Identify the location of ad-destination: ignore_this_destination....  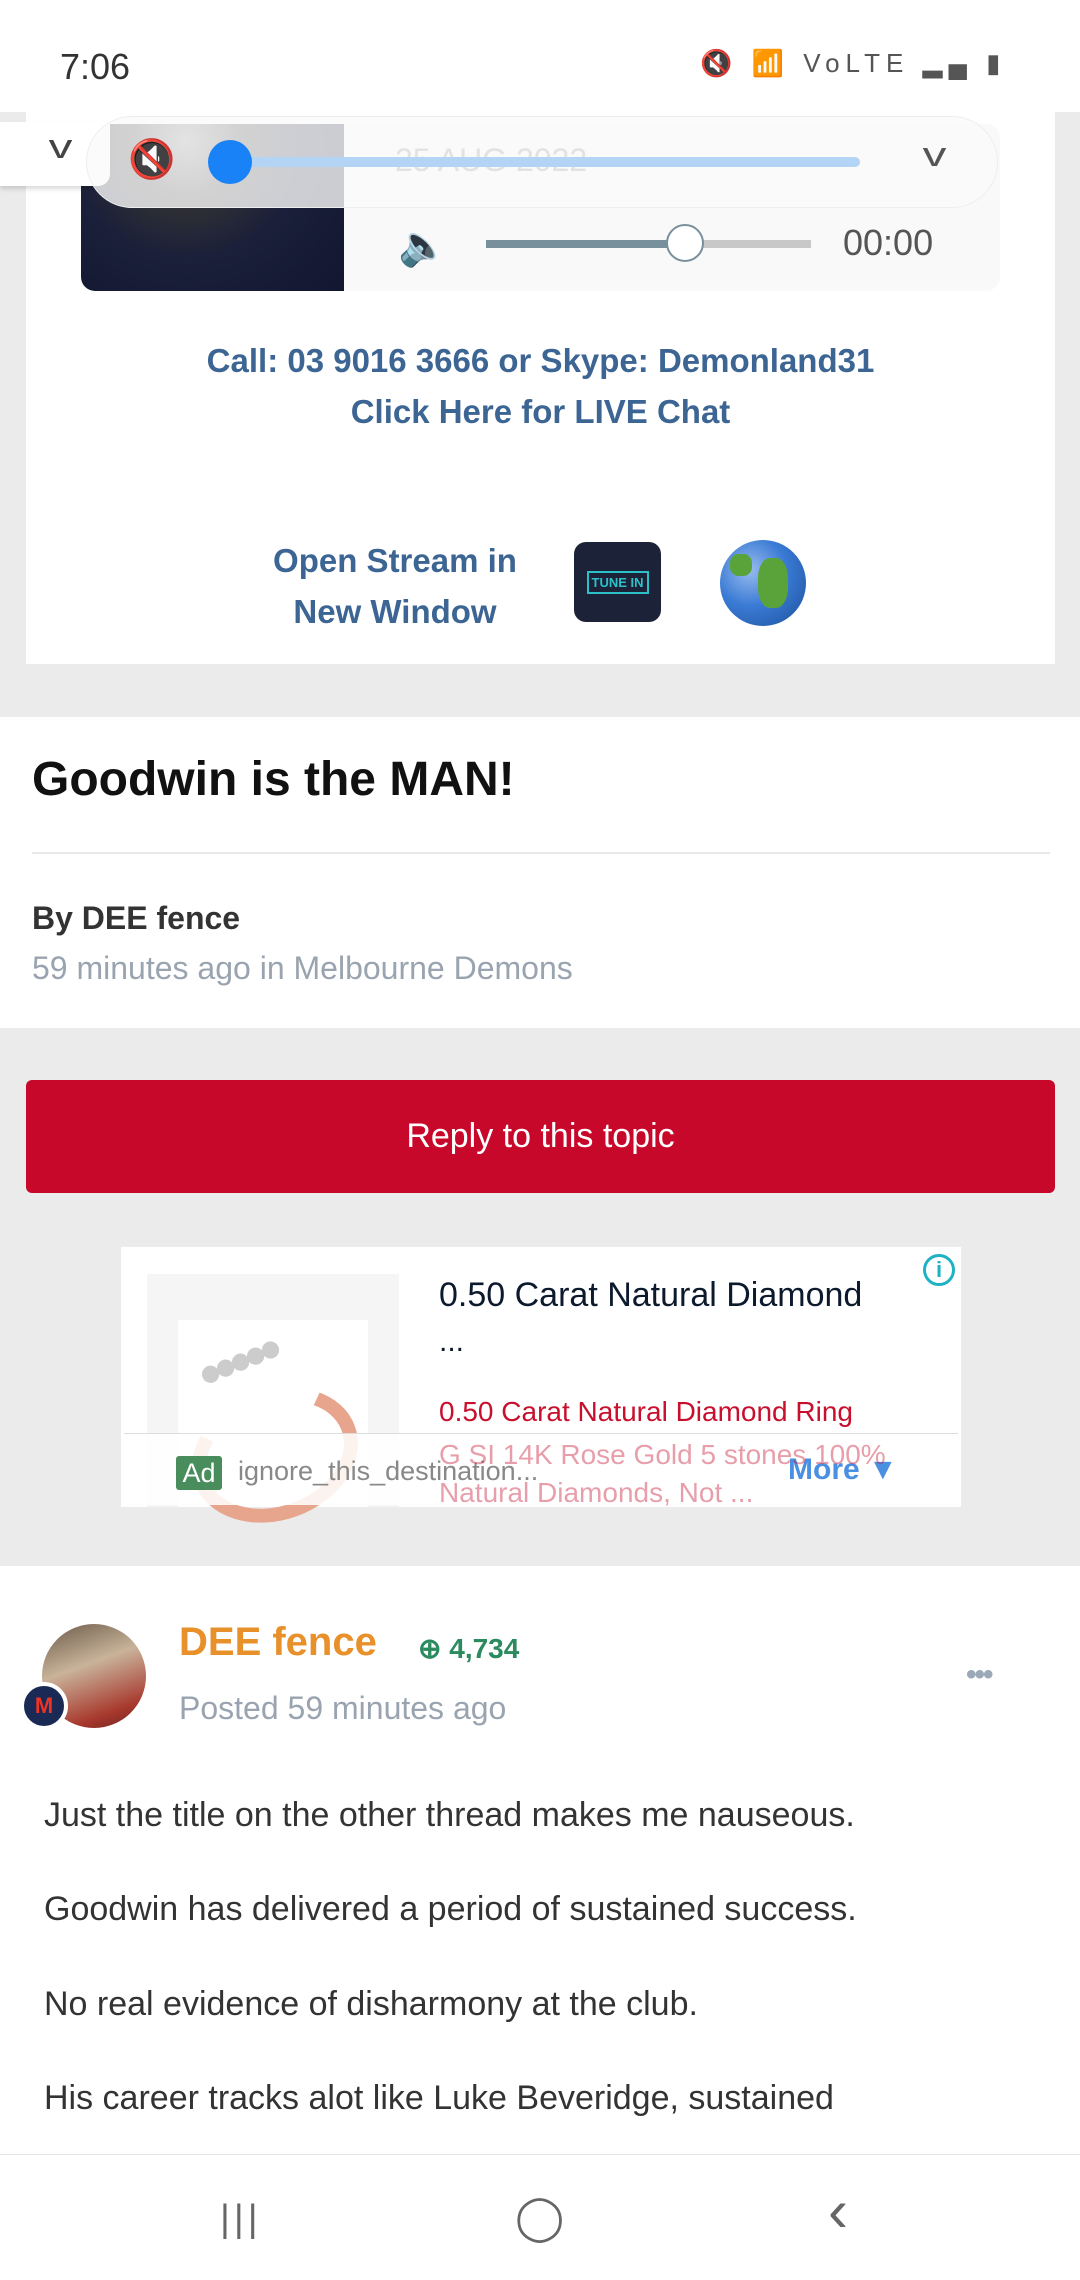
(388, 1471).